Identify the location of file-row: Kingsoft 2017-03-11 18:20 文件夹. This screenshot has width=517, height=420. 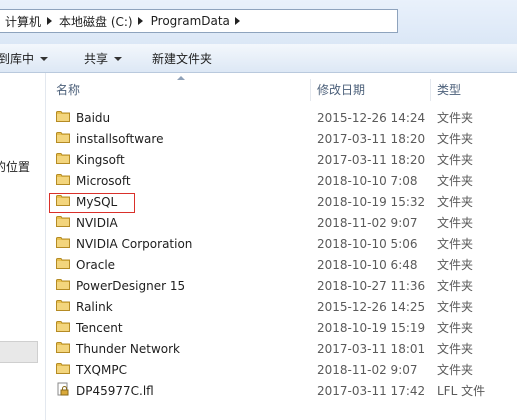
(281, 159).